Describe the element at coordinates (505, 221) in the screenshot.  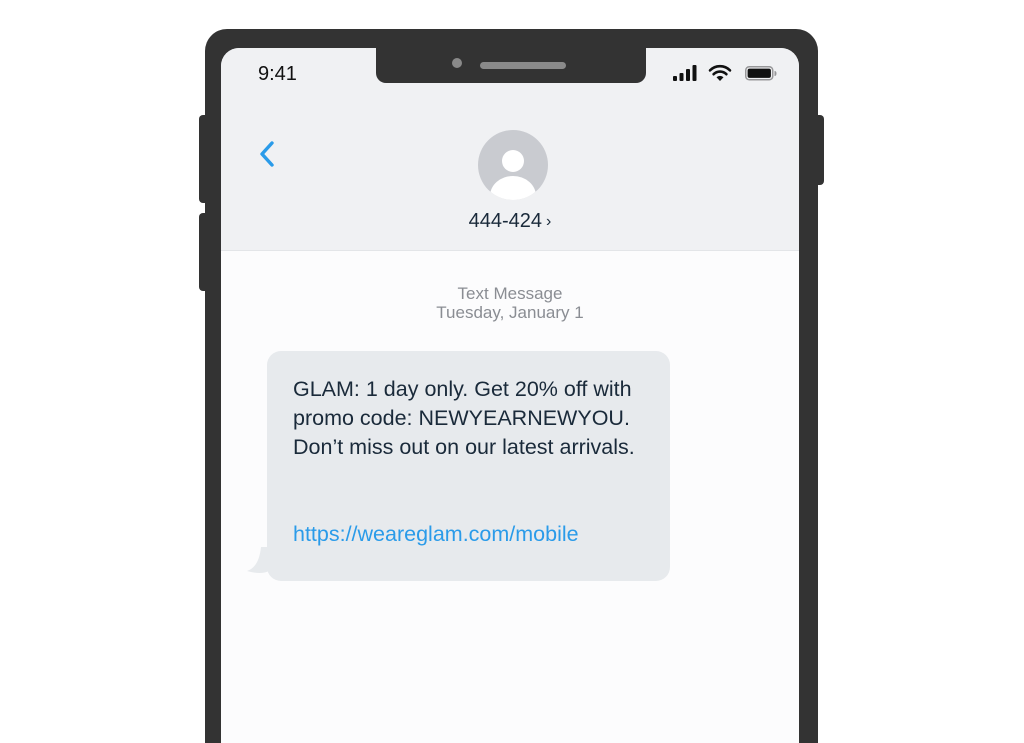
I see `contact-name: 444-424` at that location.